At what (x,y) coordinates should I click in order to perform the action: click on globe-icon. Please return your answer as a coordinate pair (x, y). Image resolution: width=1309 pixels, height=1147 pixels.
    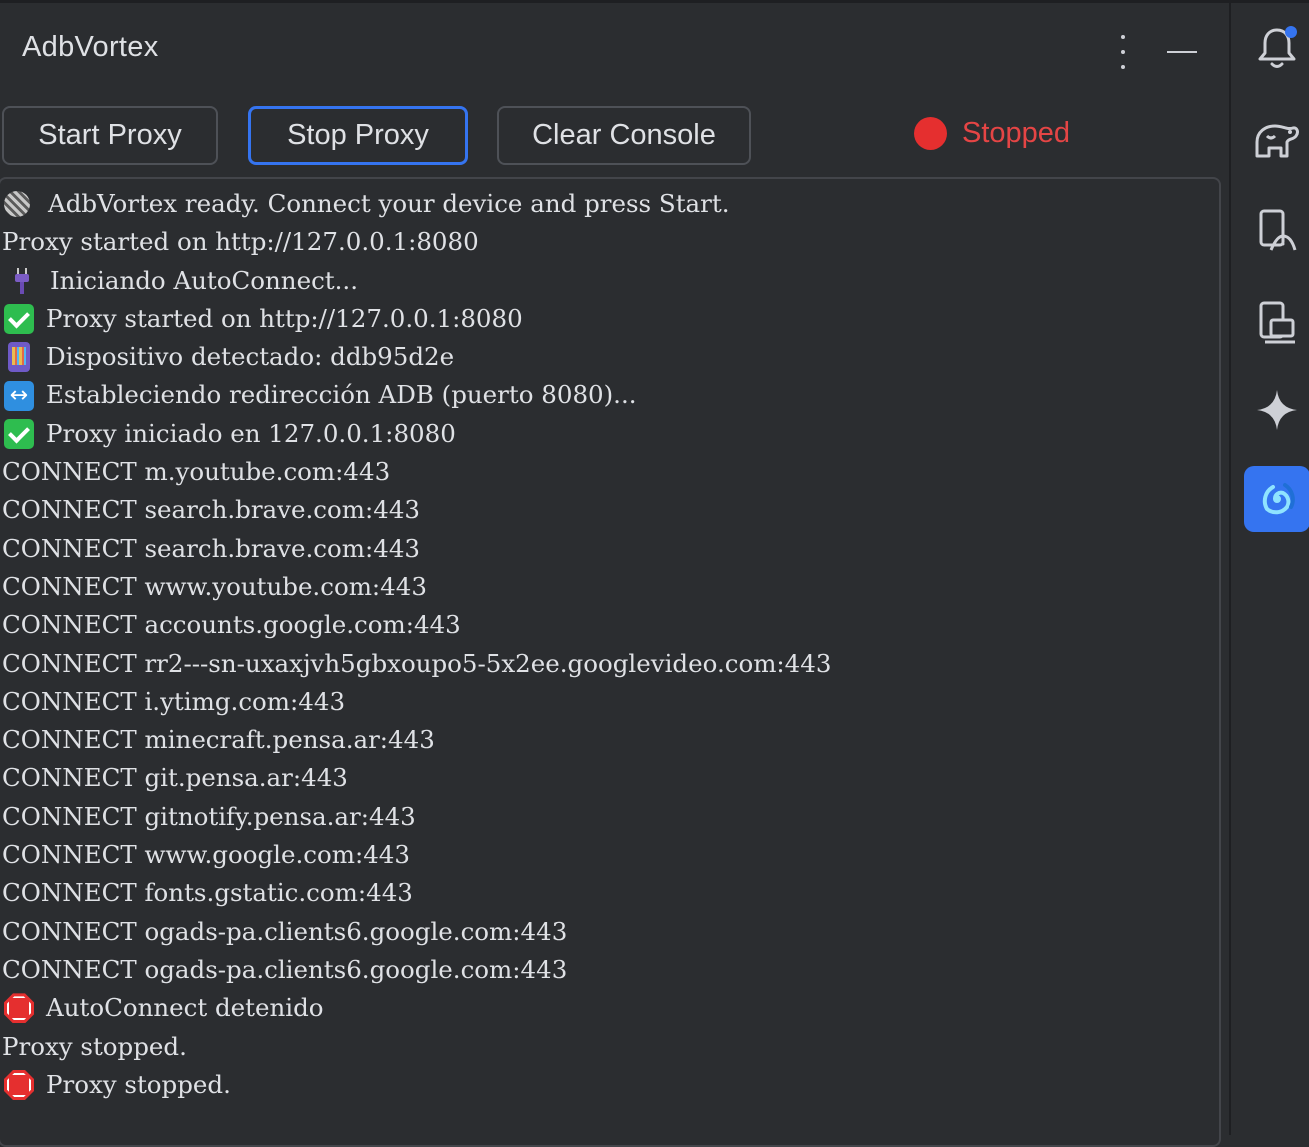
    Looking at the image, I should click on (17, 204).